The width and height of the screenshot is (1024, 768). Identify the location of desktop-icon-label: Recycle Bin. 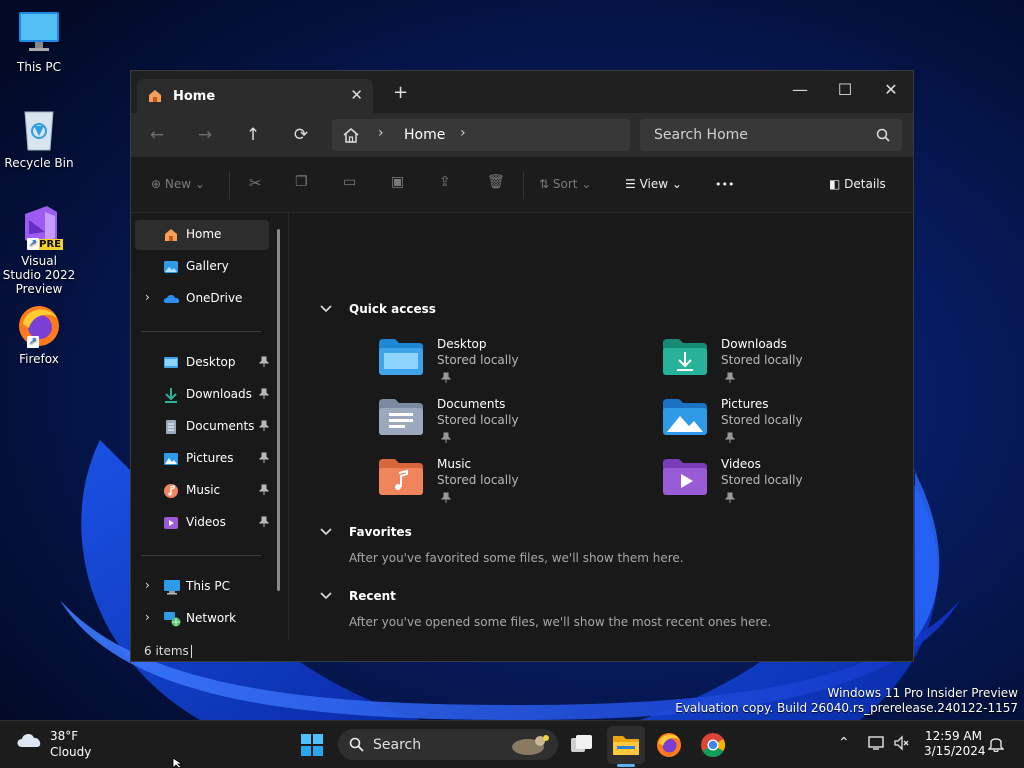
(39, 163).